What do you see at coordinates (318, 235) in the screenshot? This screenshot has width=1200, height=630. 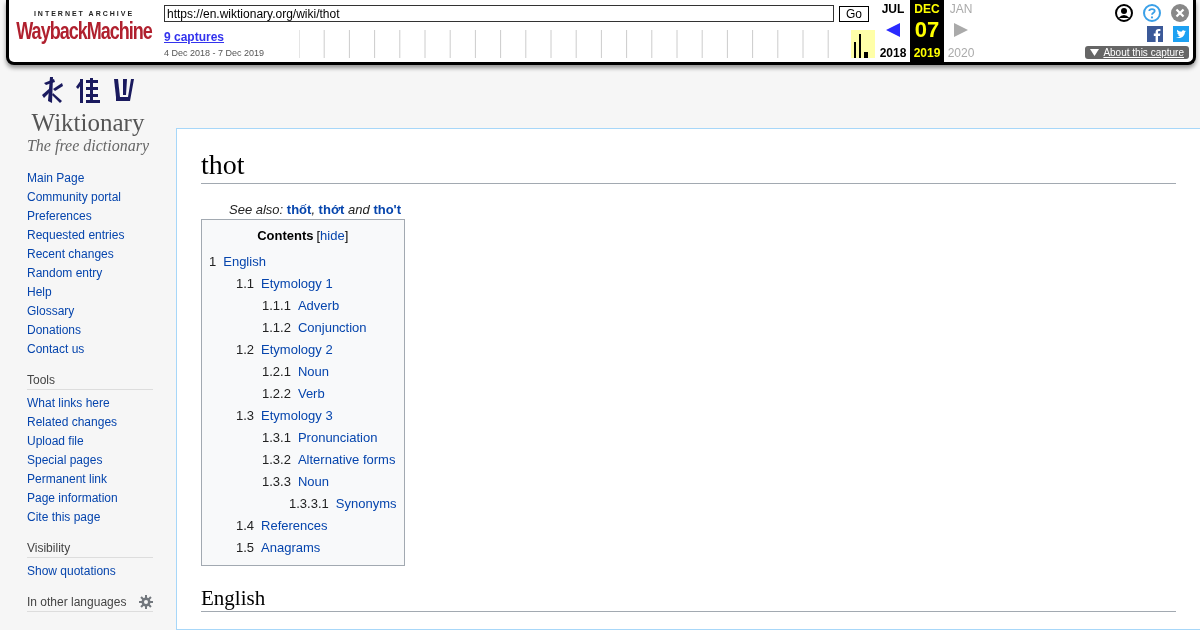 I see `bracket: [` at bounding box center [318, 235].